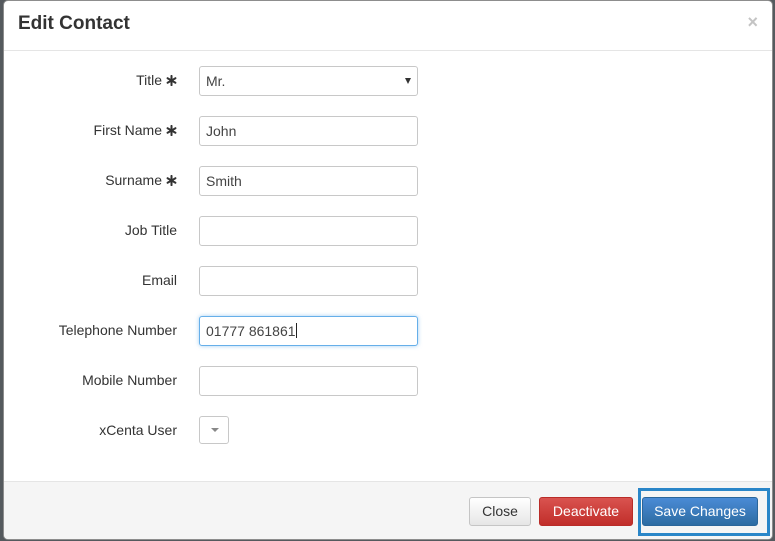  I want to click on deactivate-button: Deactivate, so click(586, 511).